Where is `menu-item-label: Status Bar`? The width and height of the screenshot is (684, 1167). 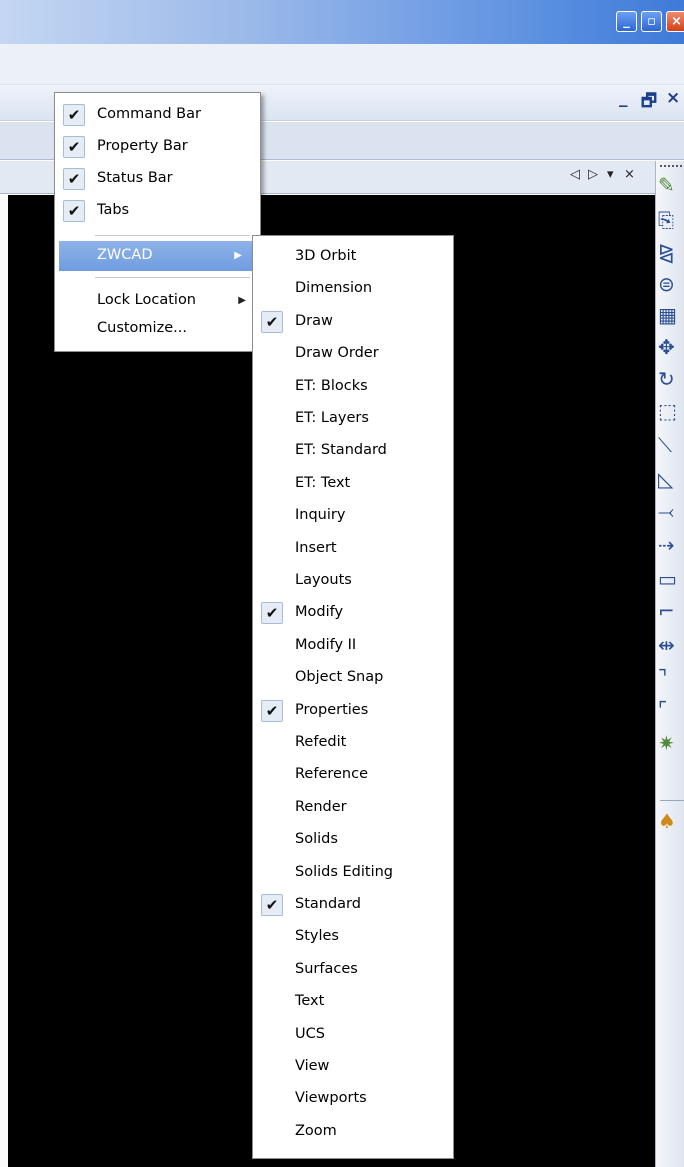 menu-item-label: Status Bar is located at coordinates (135, 178).